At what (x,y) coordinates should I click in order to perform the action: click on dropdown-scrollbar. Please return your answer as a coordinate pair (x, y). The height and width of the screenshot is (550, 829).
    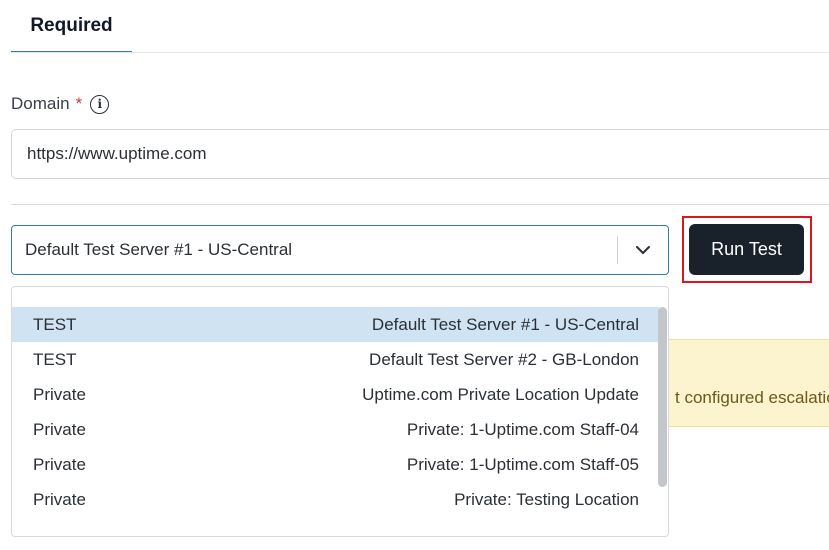
    Looking at the image, I should click on (662, 397).